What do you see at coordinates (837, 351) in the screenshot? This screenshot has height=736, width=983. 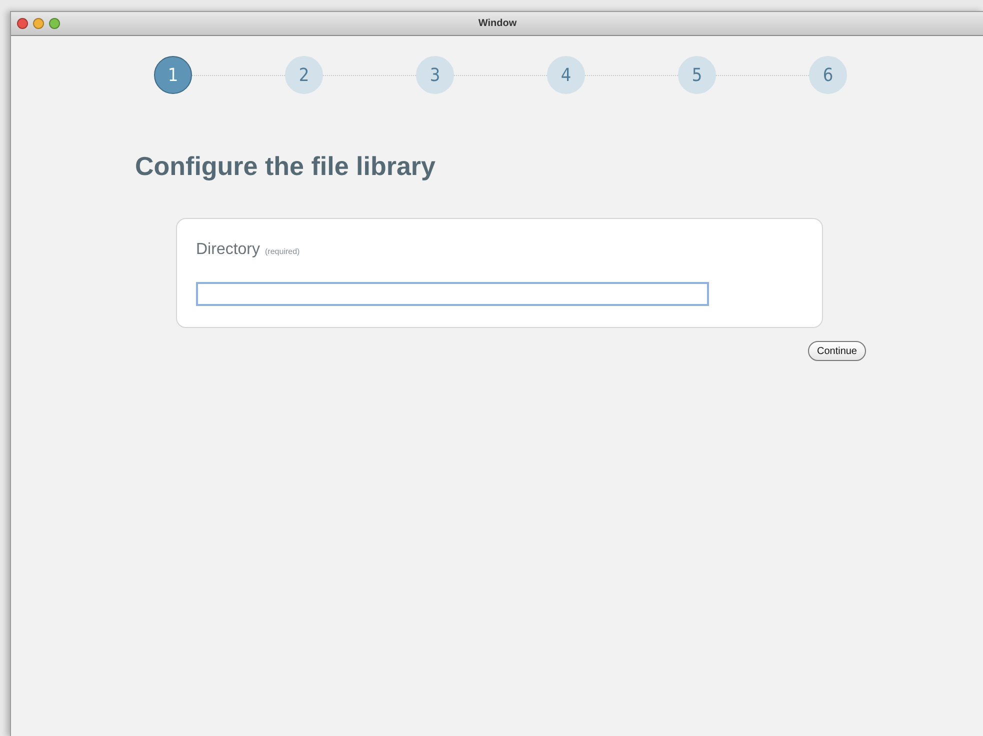 I see `continue-button: Continue` at bounding box center [837, 351].